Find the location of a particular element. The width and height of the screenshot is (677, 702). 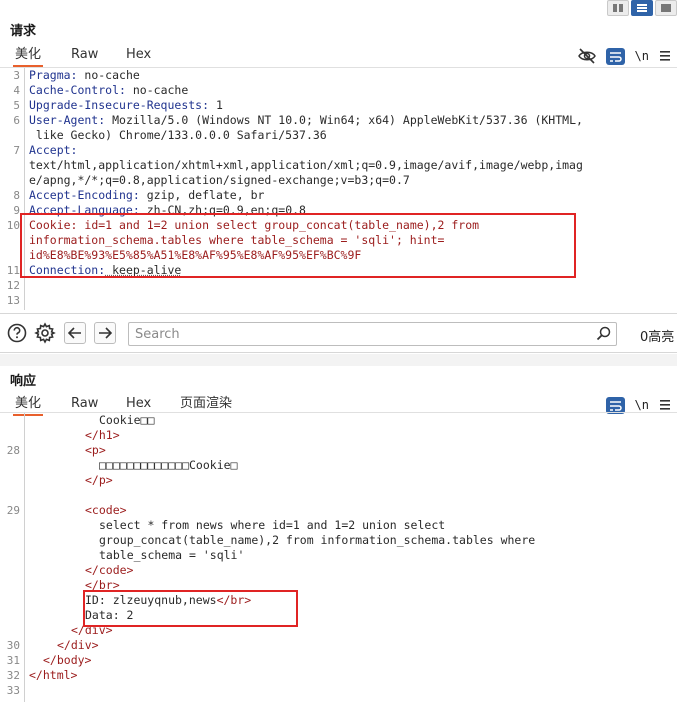

tab-request-raw: Raw is located at coordinates (84, 56).